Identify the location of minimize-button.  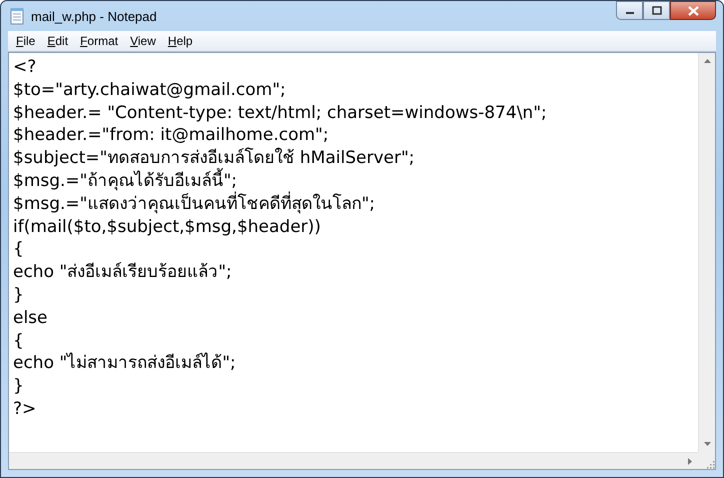
(629, 10).